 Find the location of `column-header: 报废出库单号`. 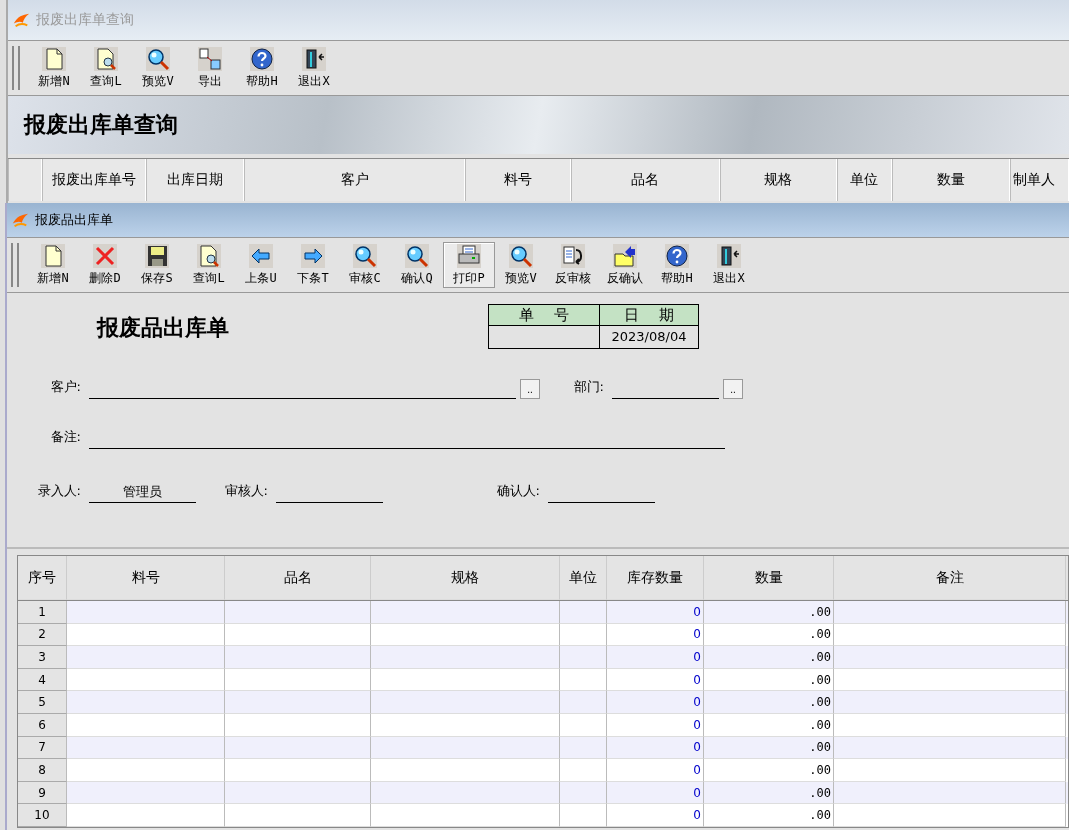

column-header: 报废出库单号 is located at coordinates (94, 180).